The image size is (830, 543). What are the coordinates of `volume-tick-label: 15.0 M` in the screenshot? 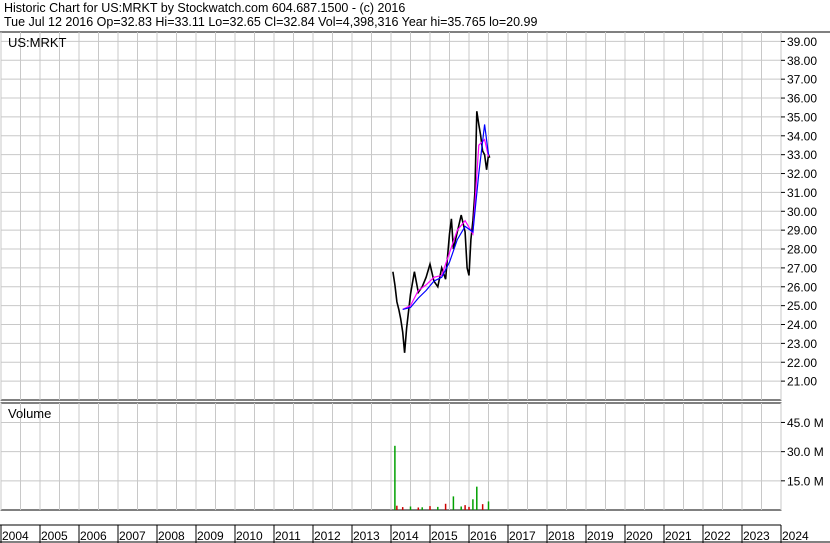 It's located at (805, 481).